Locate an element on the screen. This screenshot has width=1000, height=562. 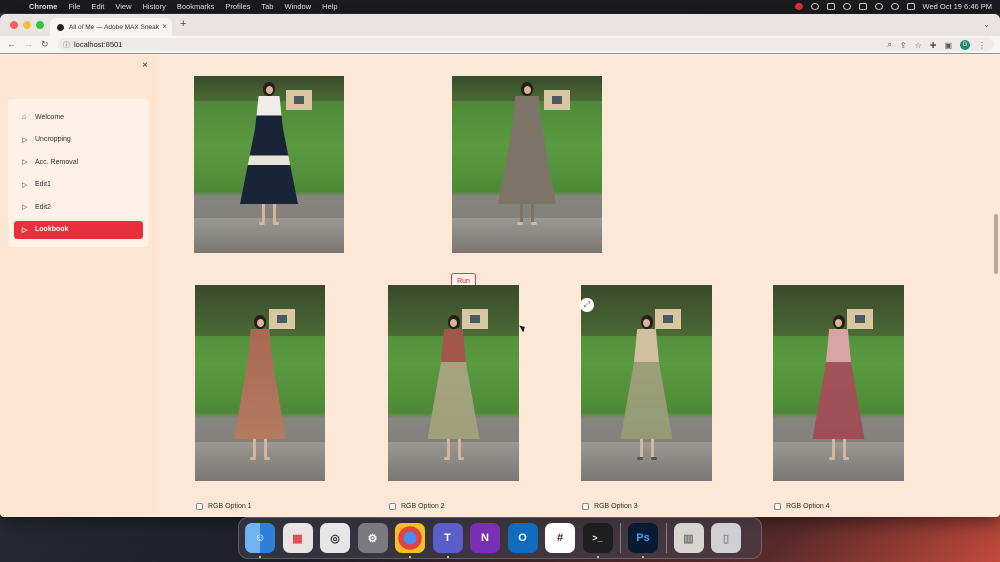
sidebar-close-icon: × is located at coordinates (145, 65).